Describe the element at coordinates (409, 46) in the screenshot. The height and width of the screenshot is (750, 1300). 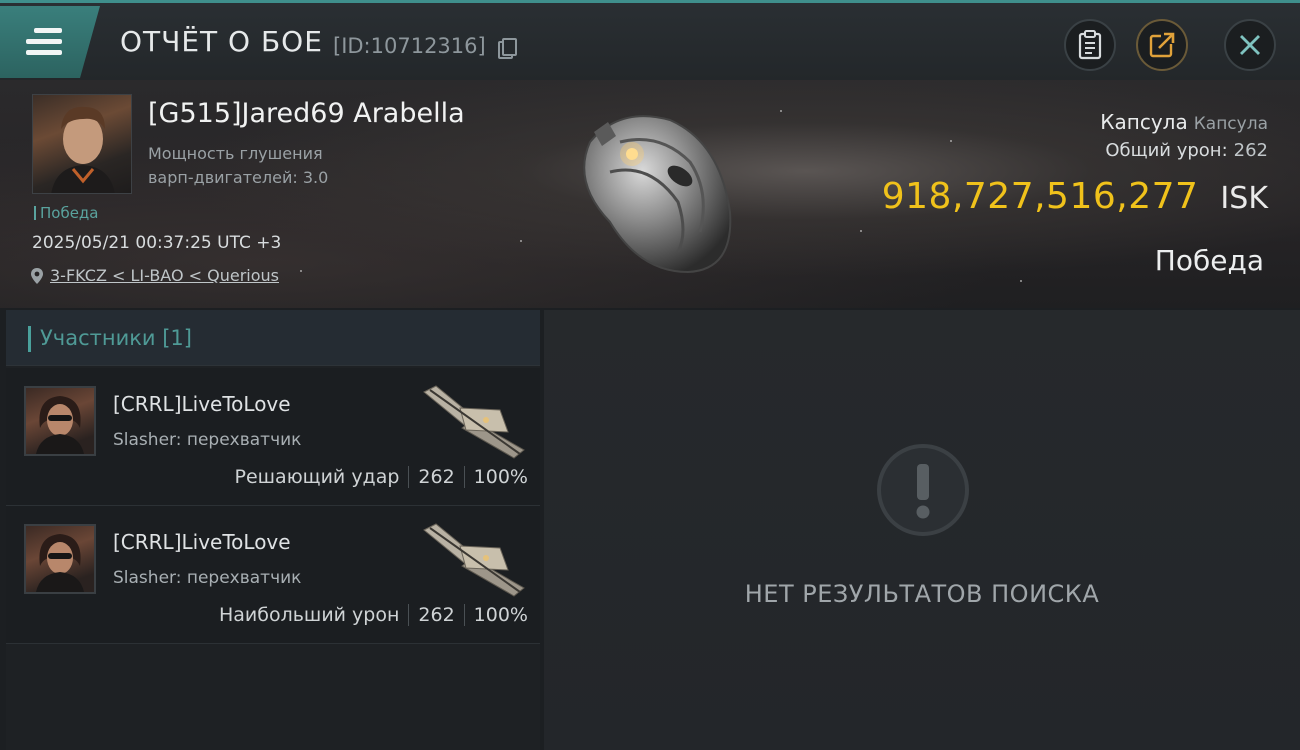
I see `battle-id: [ID:10712316]` at that location.